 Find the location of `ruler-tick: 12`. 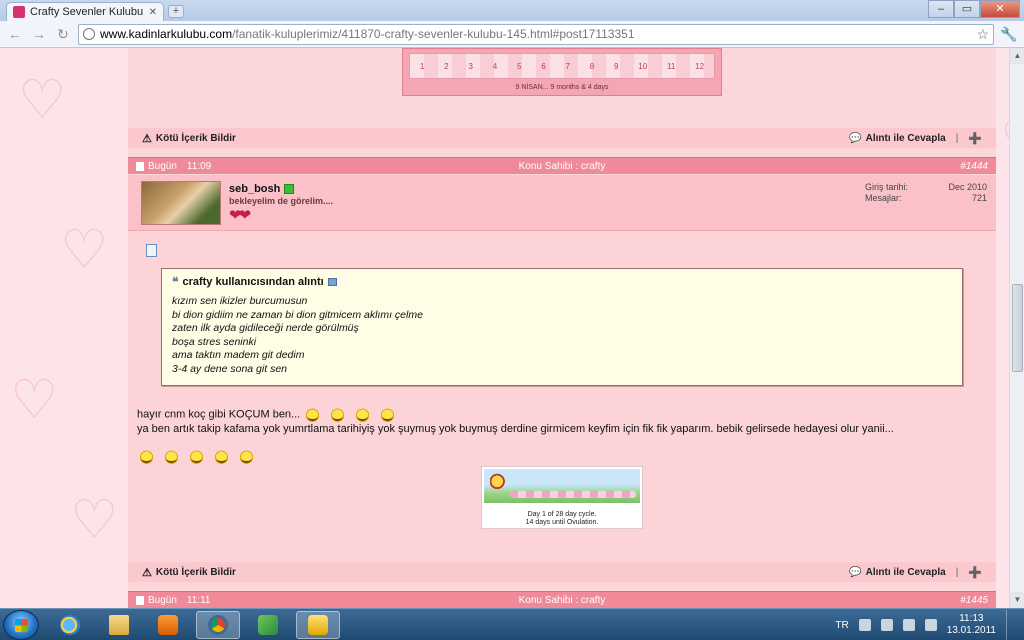

ruler-tick: 12 is located at coordinates (700, 66).